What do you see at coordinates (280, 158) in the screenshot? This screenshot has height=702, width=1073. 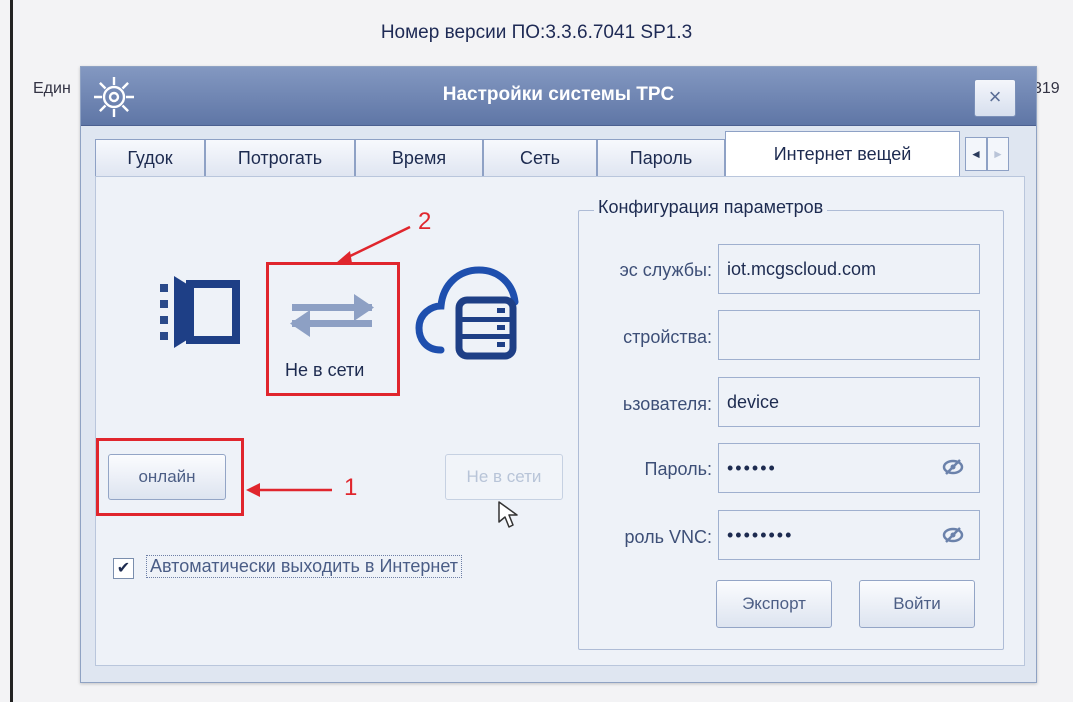 I see `tab-touch: Потрогать` at bounding box center [280, 158].